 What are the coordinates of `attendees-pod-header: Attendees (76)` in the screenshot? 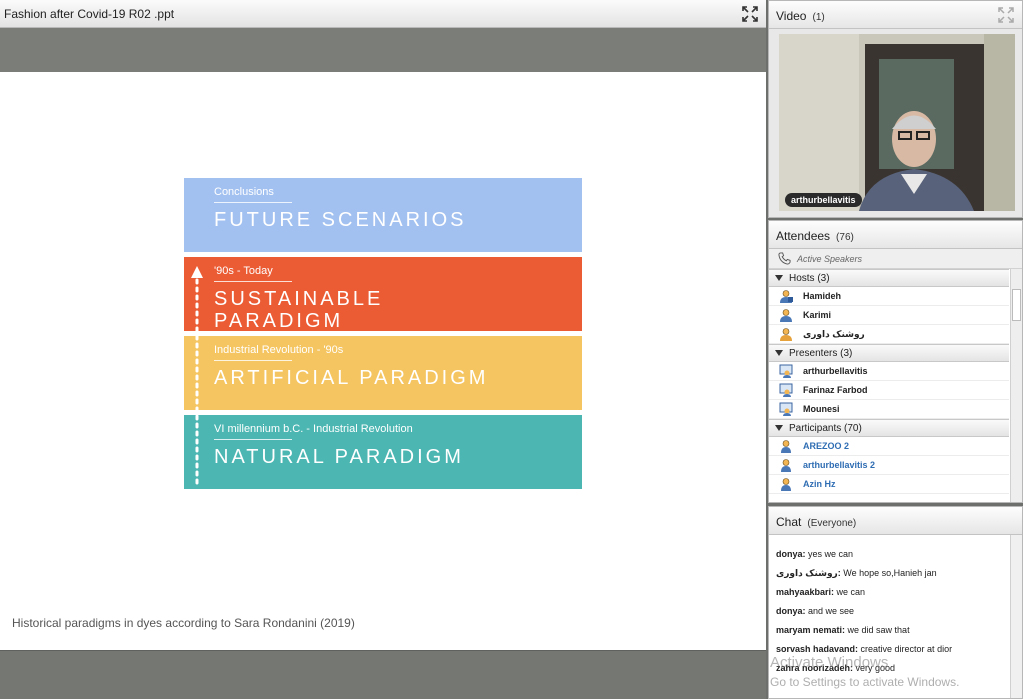 It's located at (895, 235).